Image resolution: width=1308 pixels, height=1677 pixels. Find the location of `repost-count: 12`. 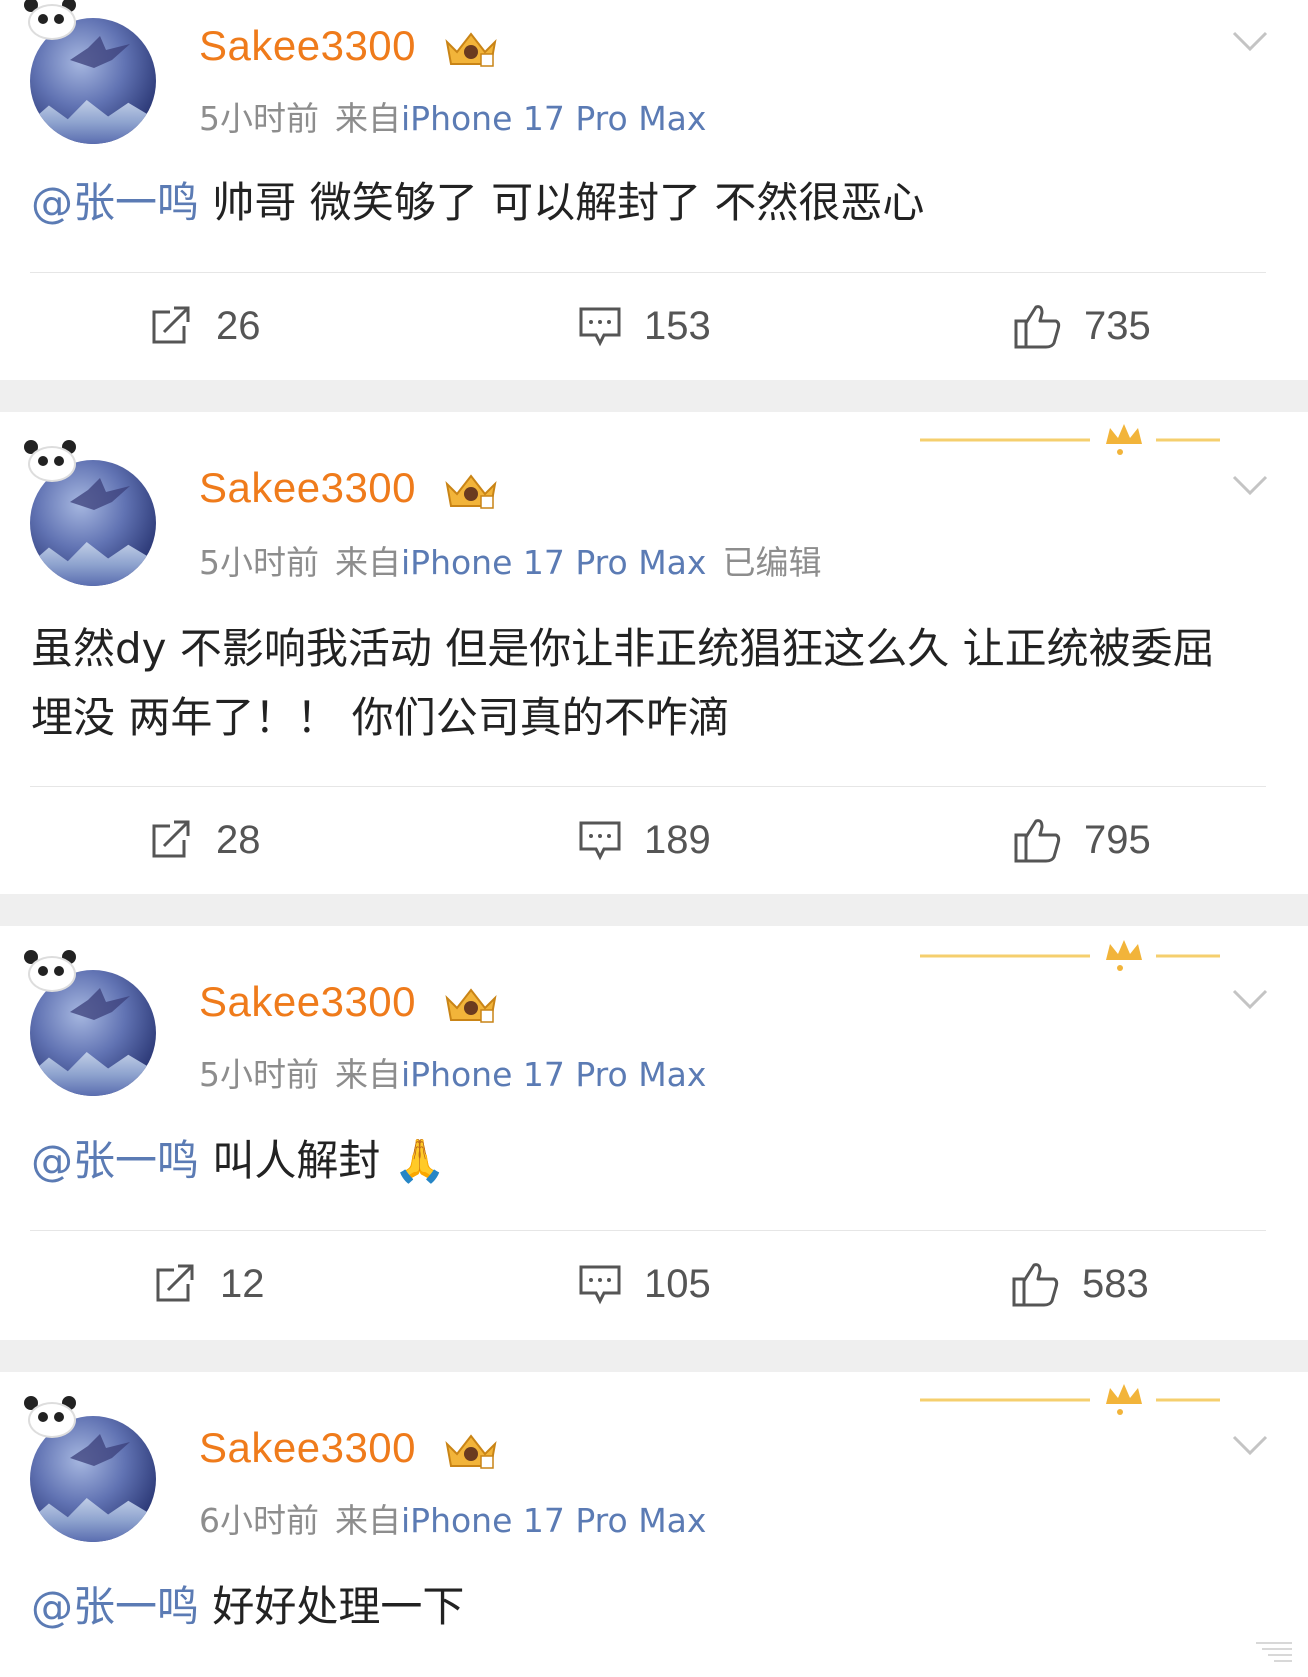

repost-count: 12 is located at coordinates (242, 1283).